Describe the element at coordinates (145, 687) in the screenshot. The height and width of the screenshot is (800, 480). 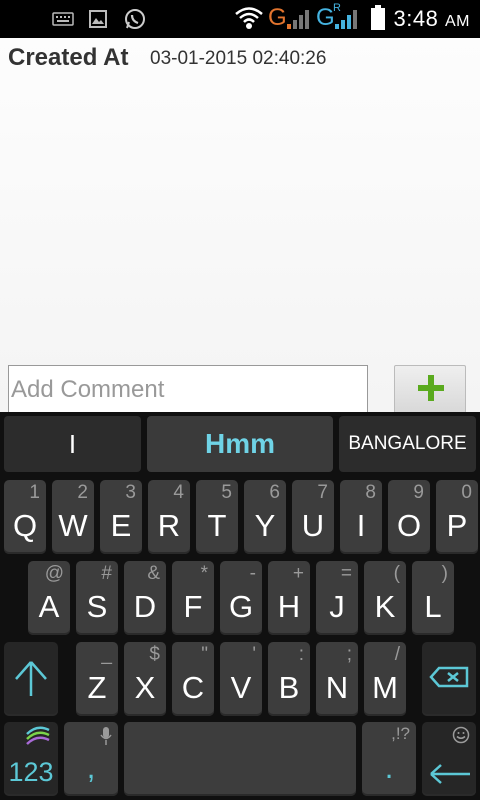
I see `key-label: X` at that location.